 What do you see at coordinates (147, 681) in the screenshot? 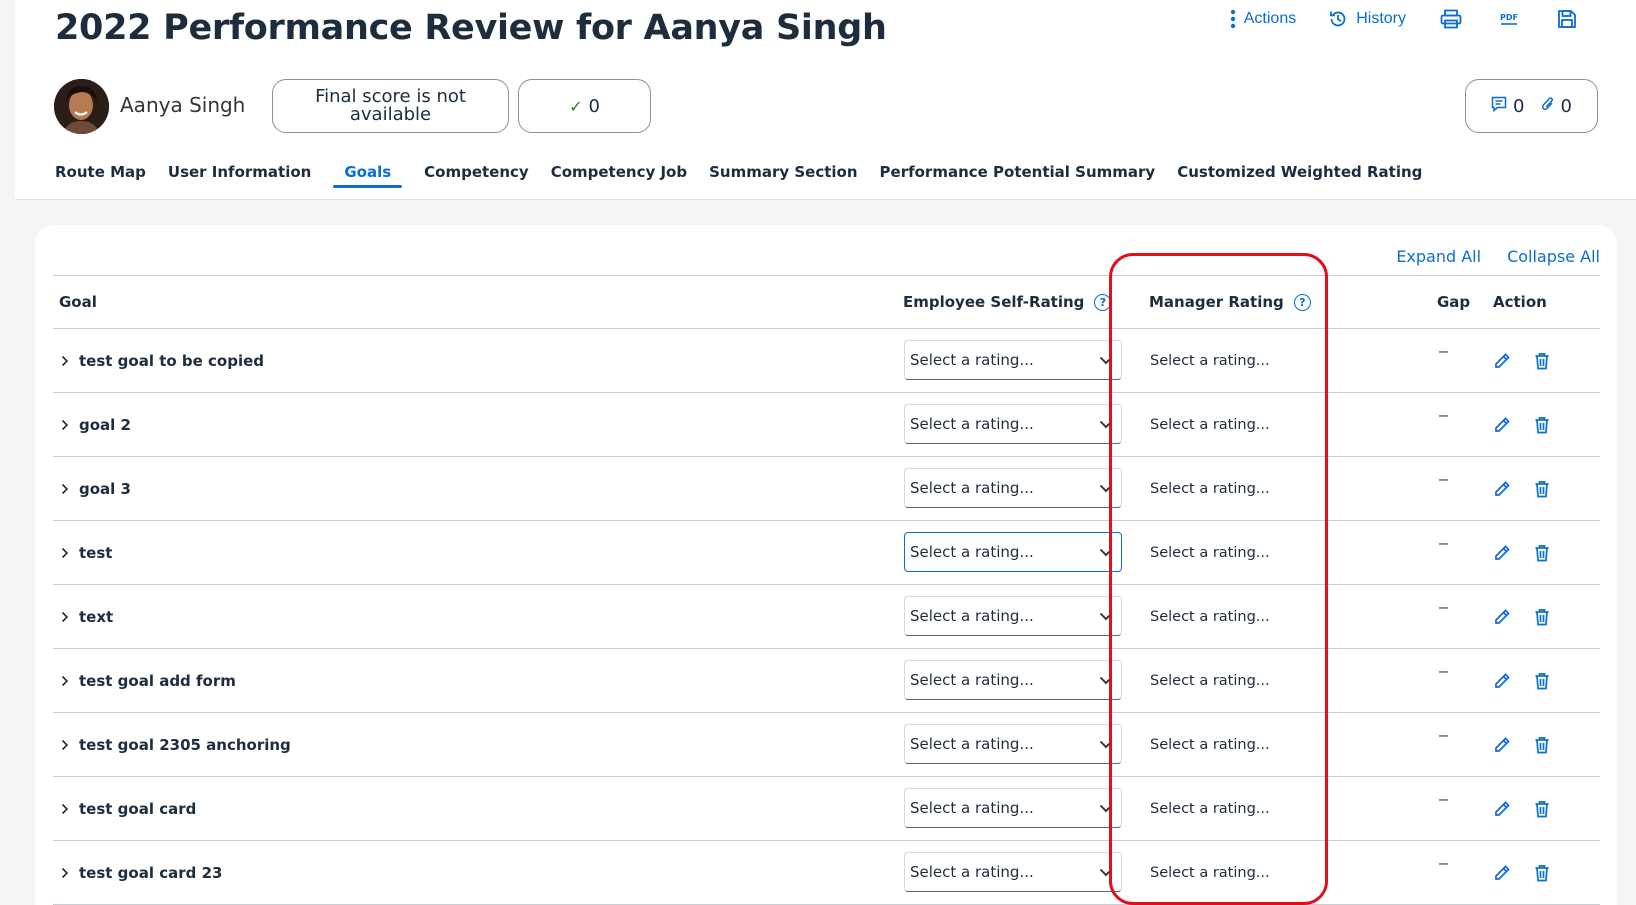
I see `goal-expand-toggle: test goal add form` at bounding box center [147, 681].